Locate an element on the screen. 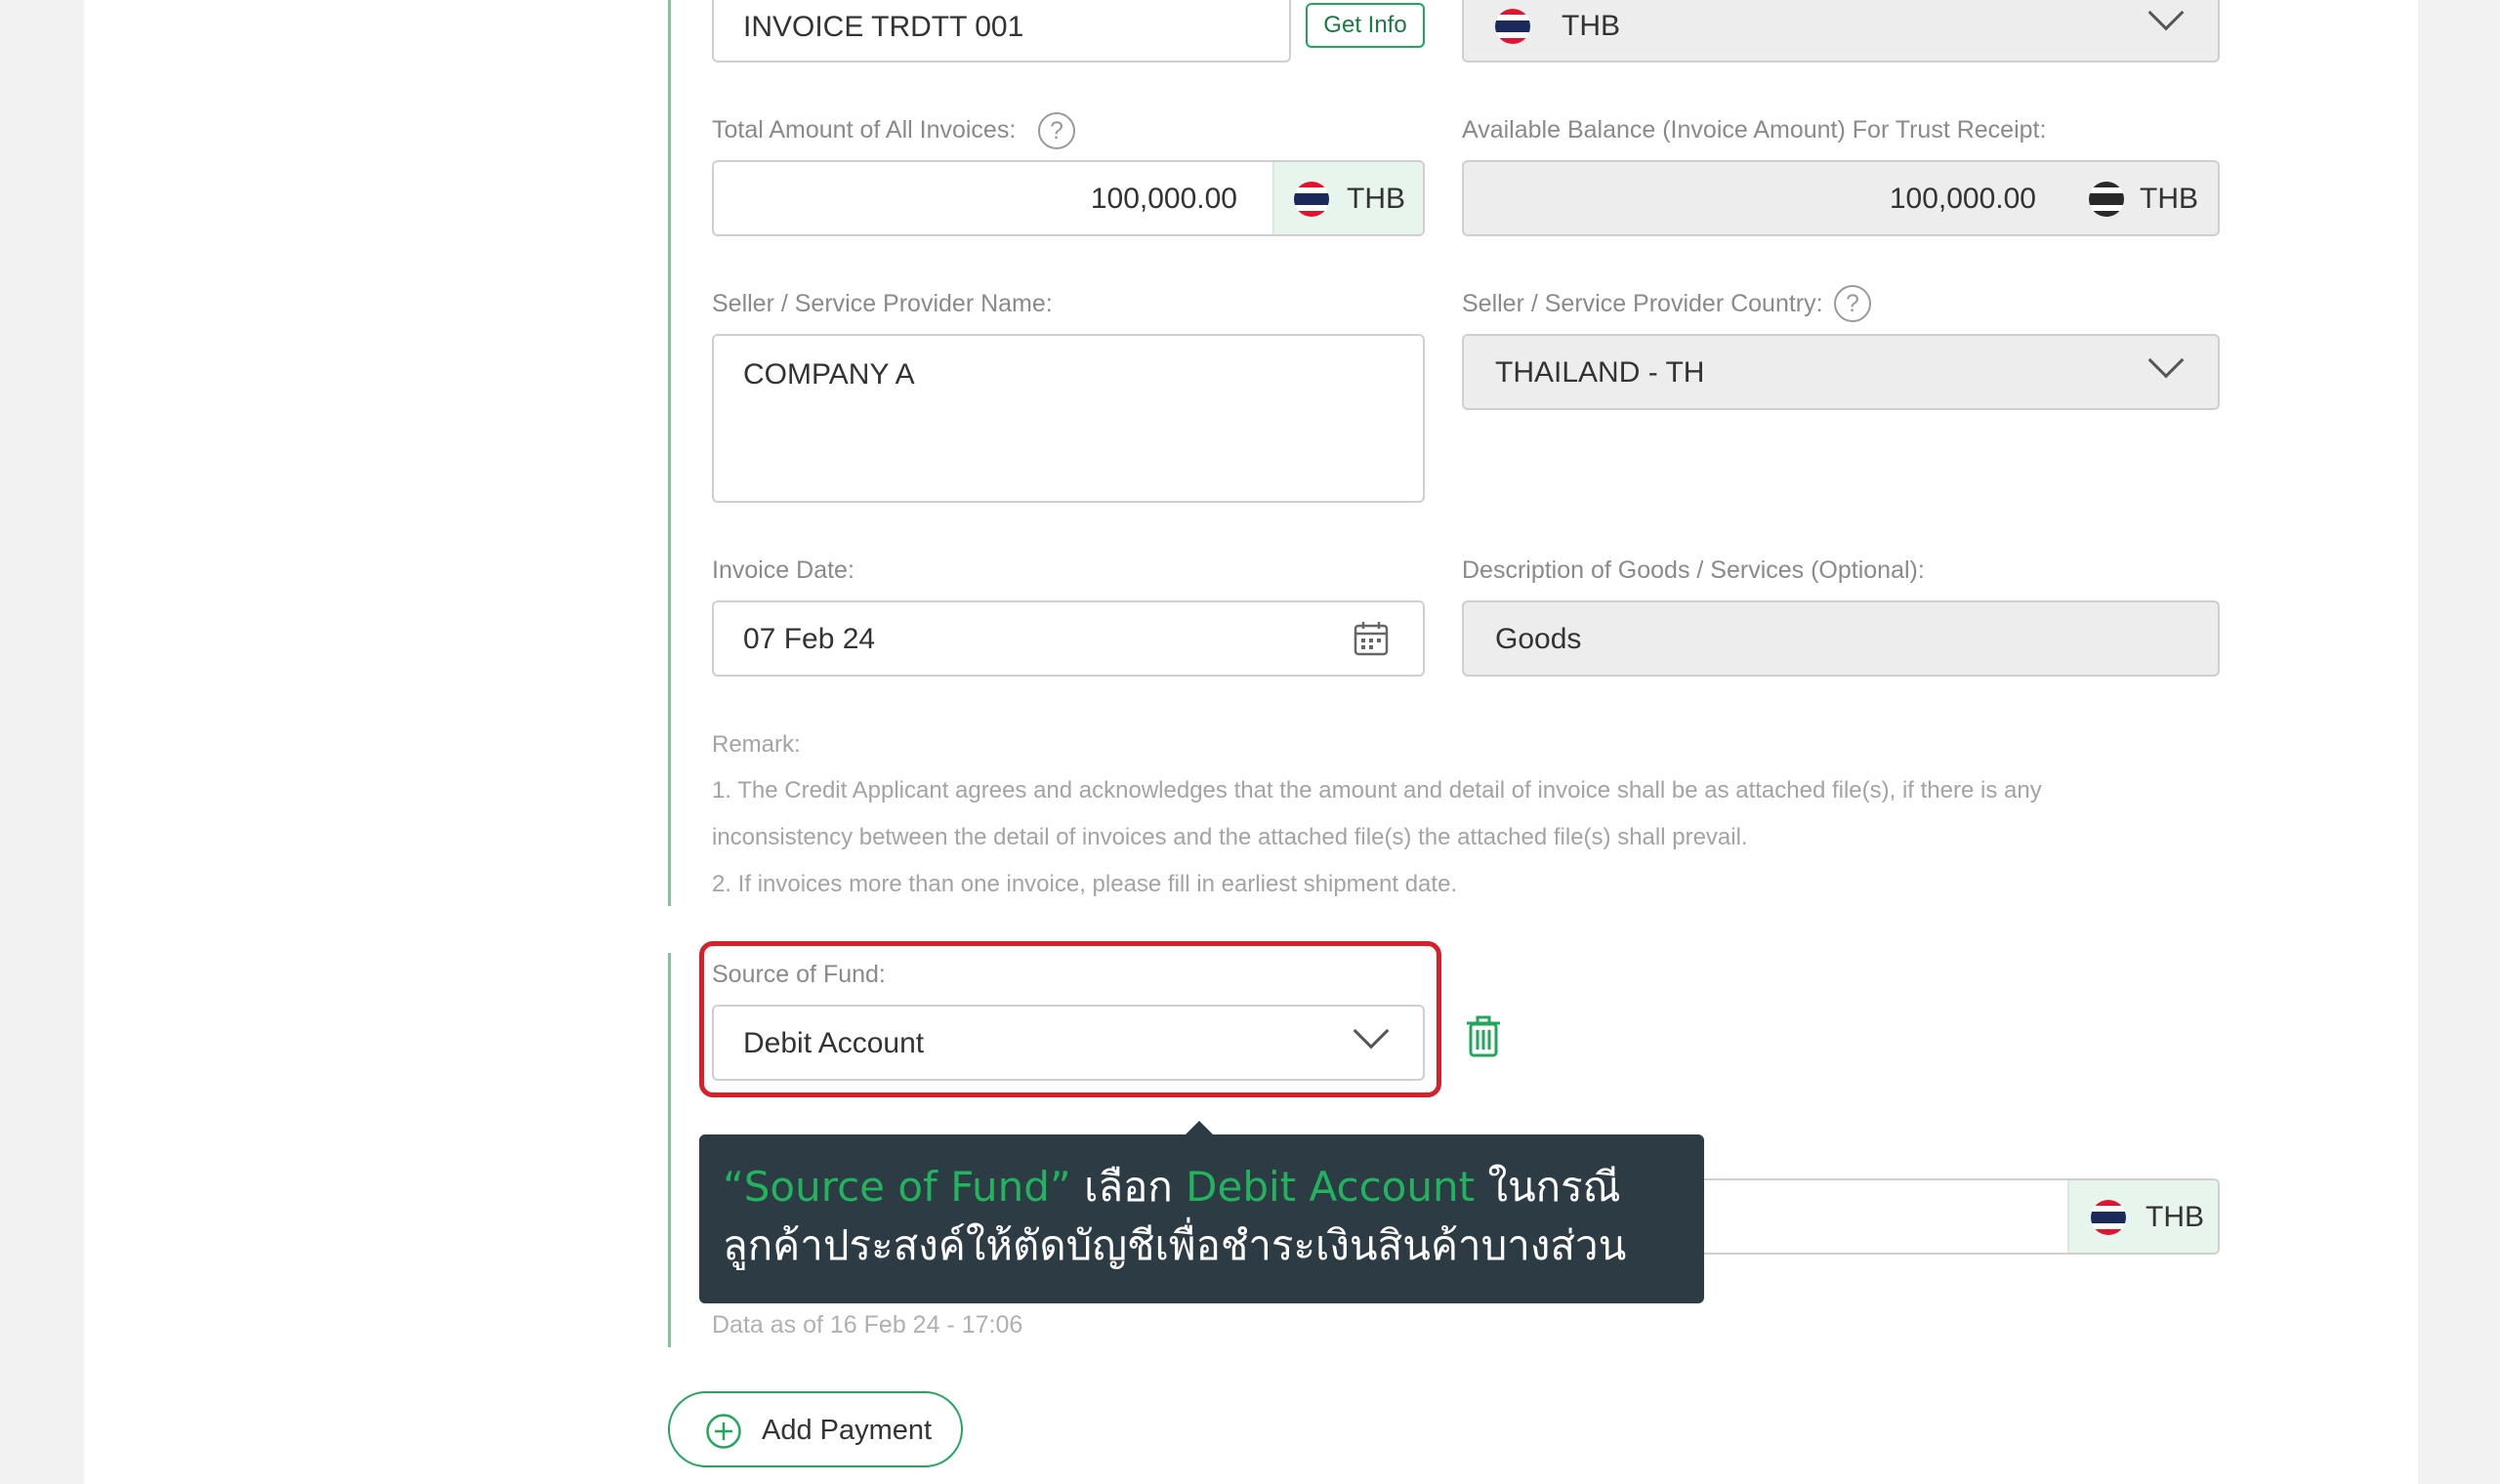  total-amount-currency: THB is located at coordinates (1347, 198).